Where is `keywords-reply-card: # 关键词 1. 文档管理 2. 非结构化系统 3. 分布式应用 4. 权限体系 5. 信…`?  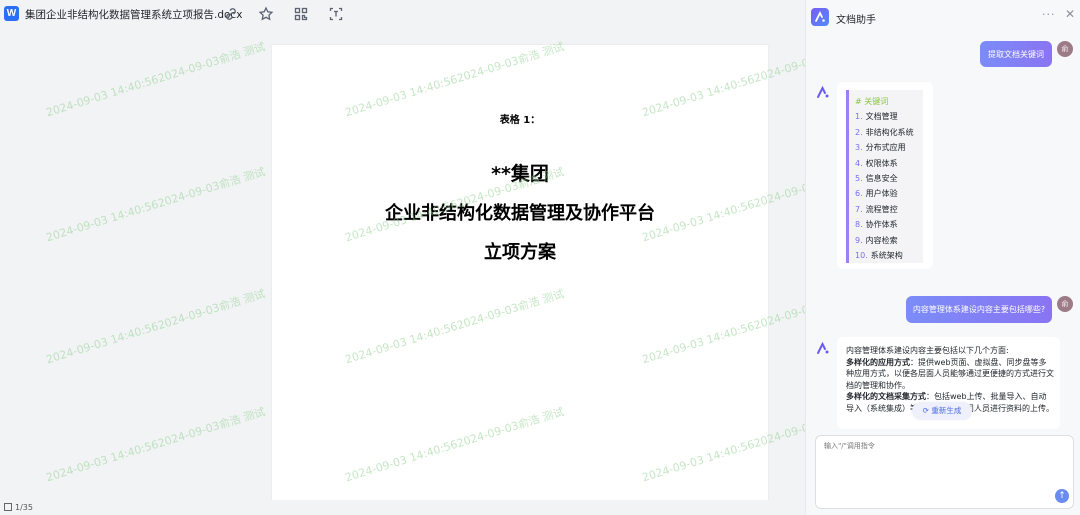 keywords-reply-card: # 关键词 1. 文档管理 2. 非结构化系统 3. 分布式应用 4. 权限体系 5. 信… is located at coordinates (885, 175).